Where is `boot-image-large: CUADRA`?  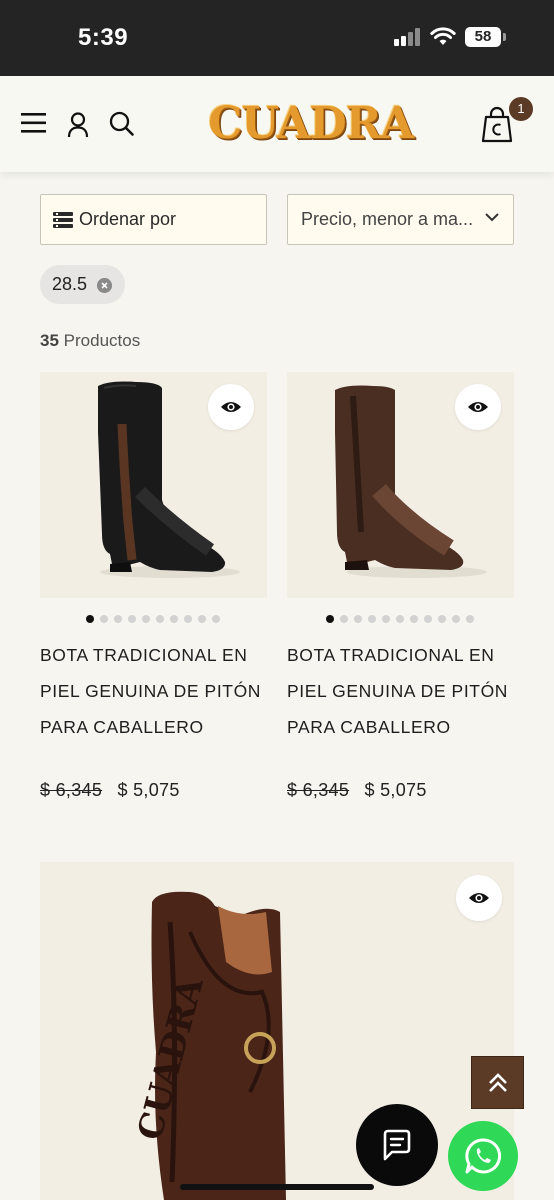 boot-image-large: CUADRA is located at coordinates (208, 1045).